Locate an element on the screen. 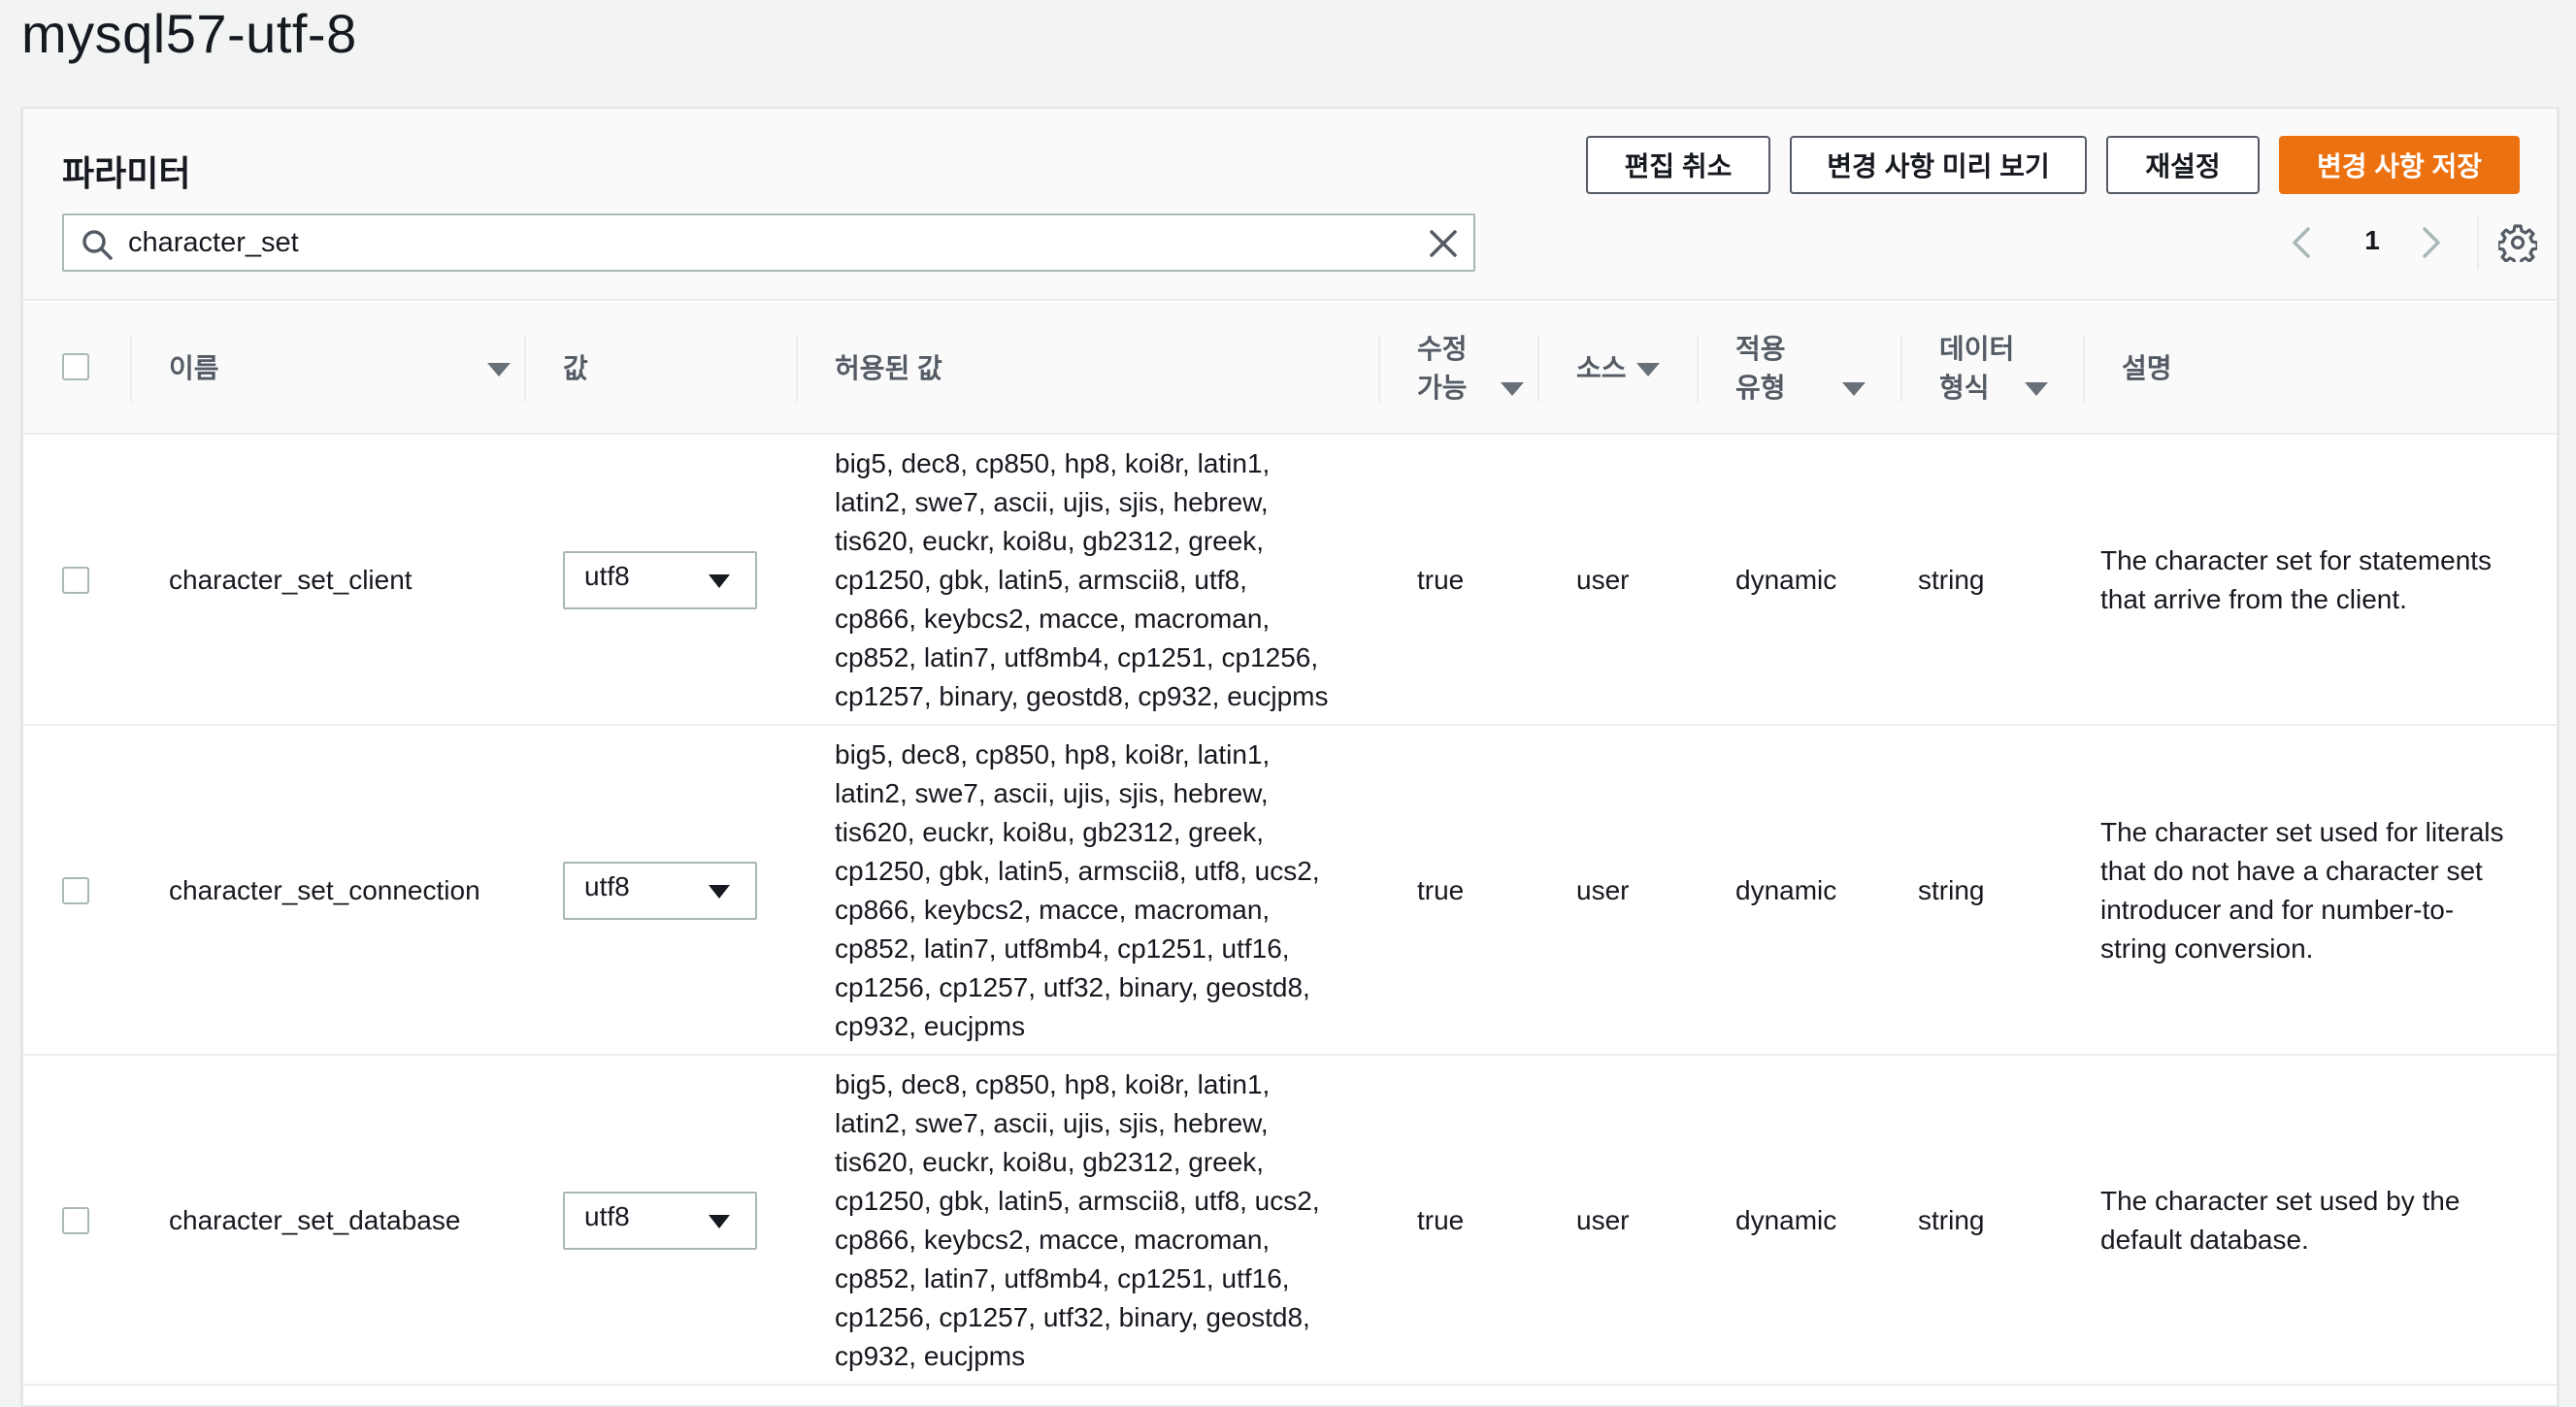  reset-button: 재설정 is located at coordinates (2183, 165).